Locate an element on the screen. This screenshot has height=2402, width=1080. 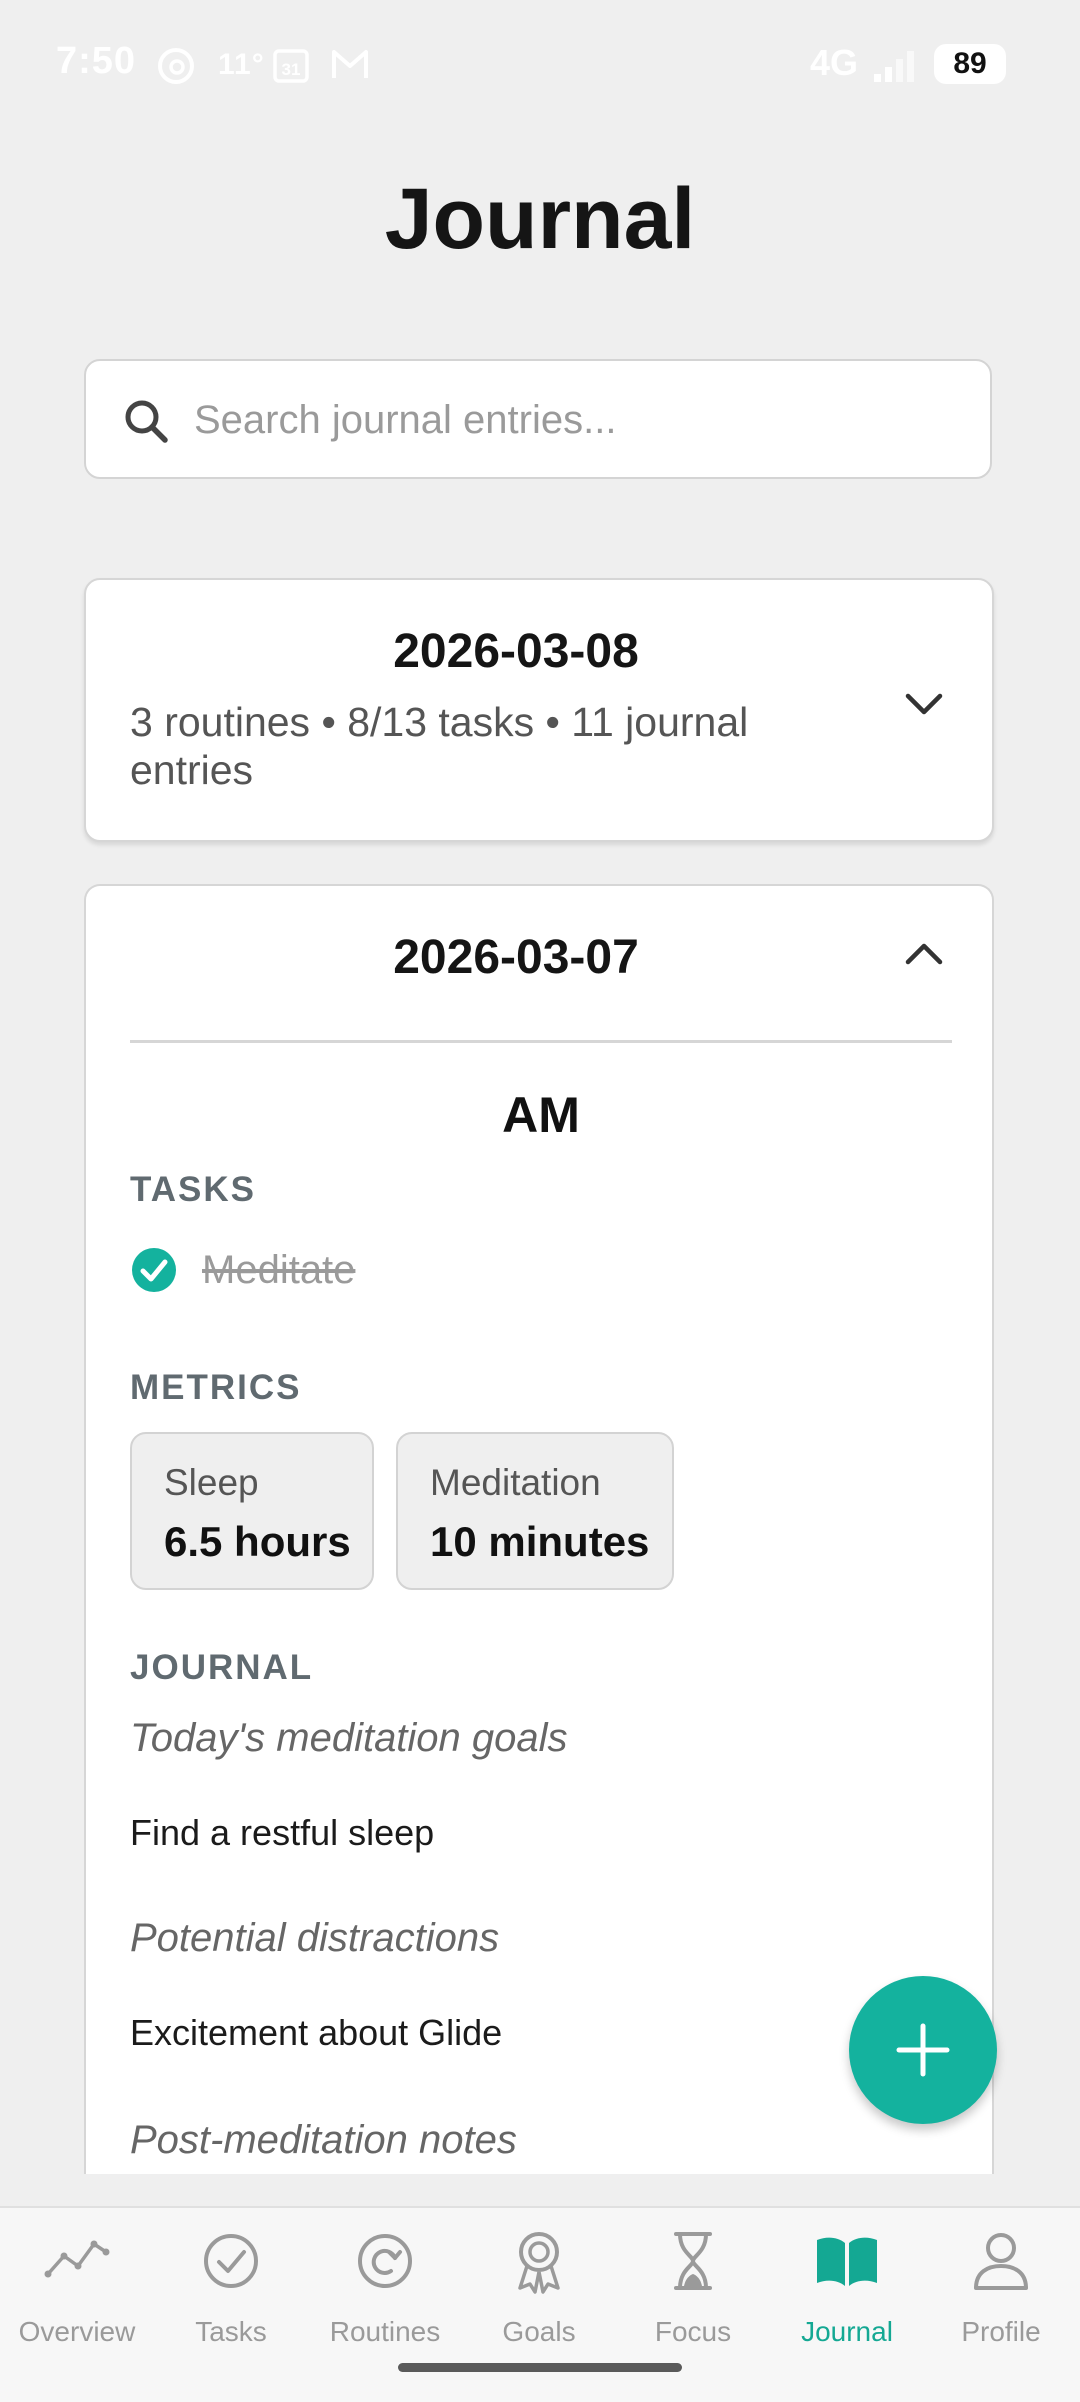
nav-label: Goals is located at coordinates (539, 2331).